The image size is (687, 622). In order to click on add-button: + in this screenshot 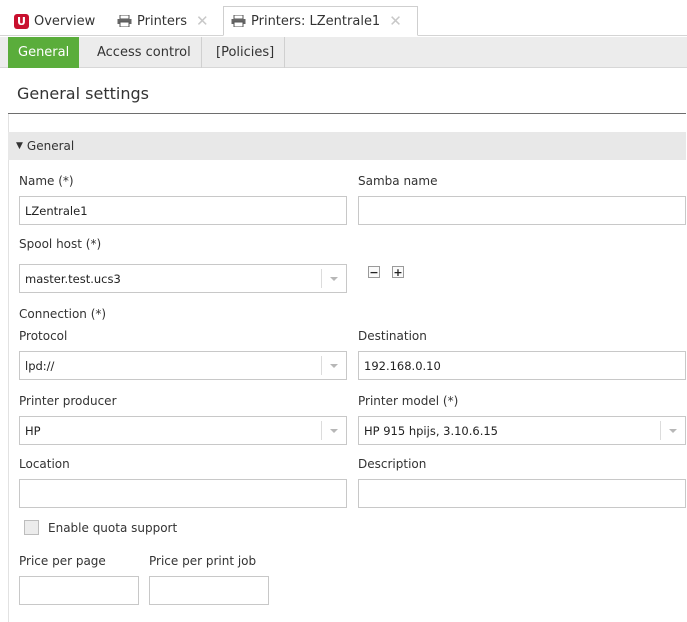, I will do `click(398, 272)`.